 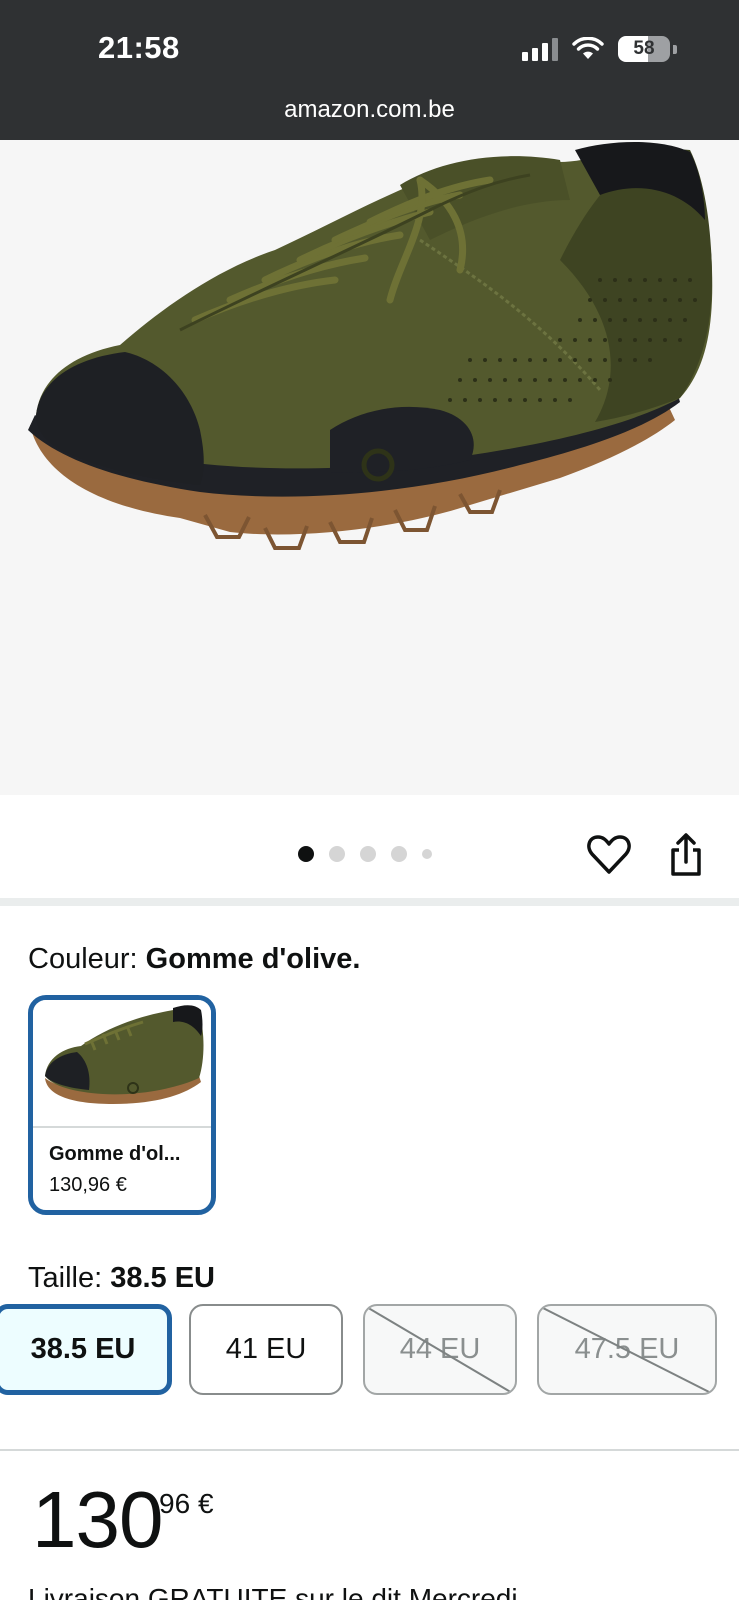 I want to click on product-price: 130 96 €, so click(x=123, y=1520).